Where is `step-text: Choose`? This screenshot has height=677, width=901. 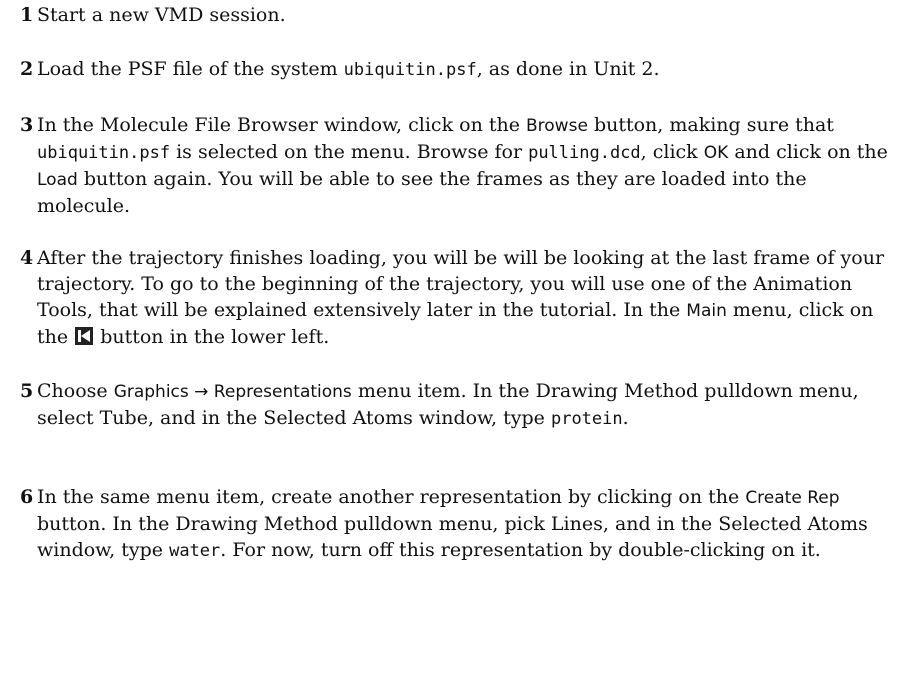
step-text: Choose is located at coordinates (75, 391).